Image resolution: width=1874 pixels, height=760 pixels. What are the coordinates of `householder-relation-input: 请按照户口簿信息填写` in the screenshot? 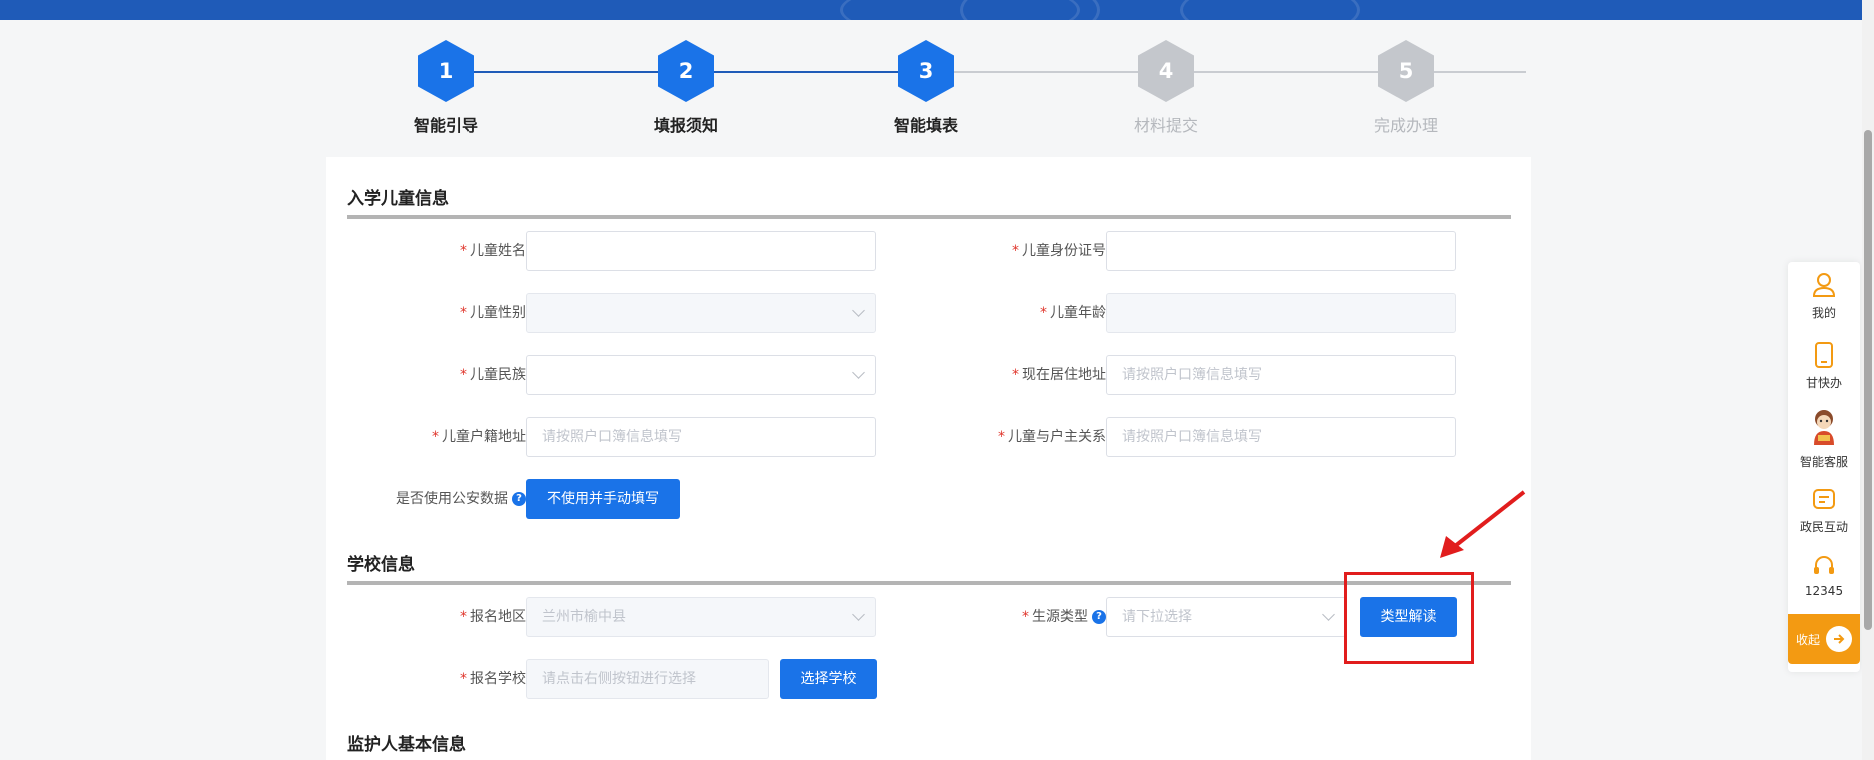 It's located at (1281, 437).